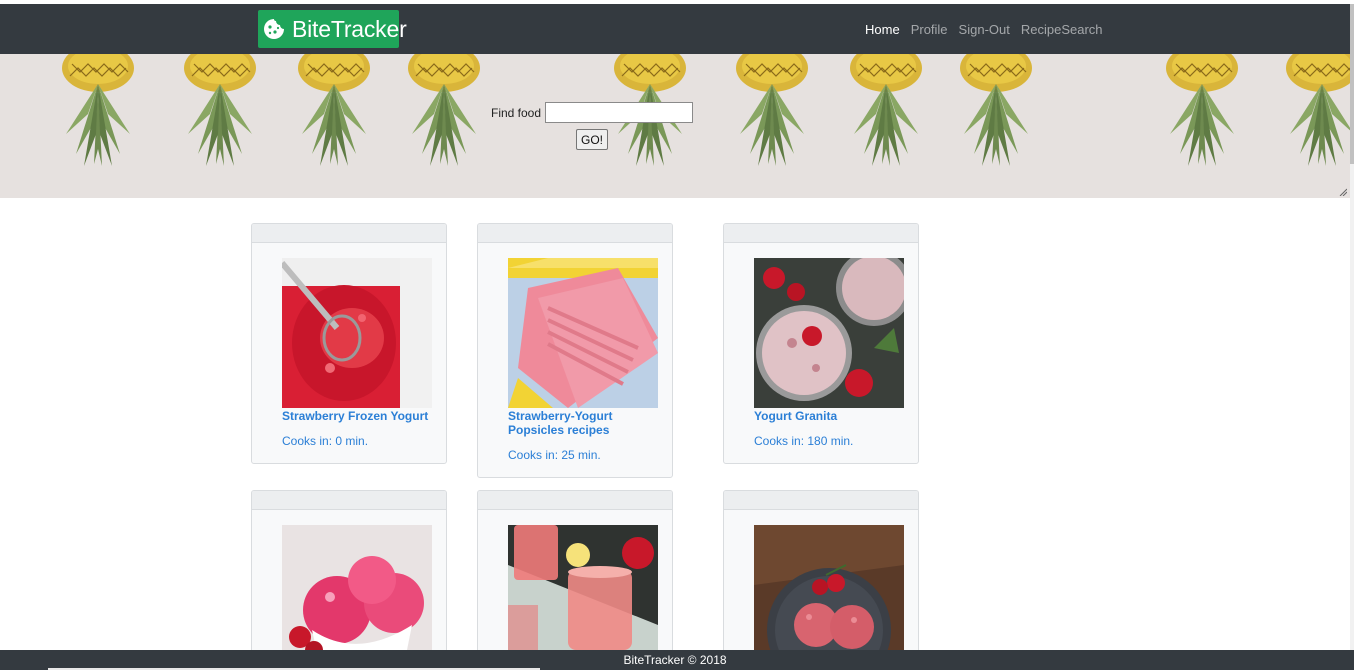 Image resolution: width=1354 pixels, height=670 pixels. I want to click on nav-profile-link: Profile, so click(929, 29).